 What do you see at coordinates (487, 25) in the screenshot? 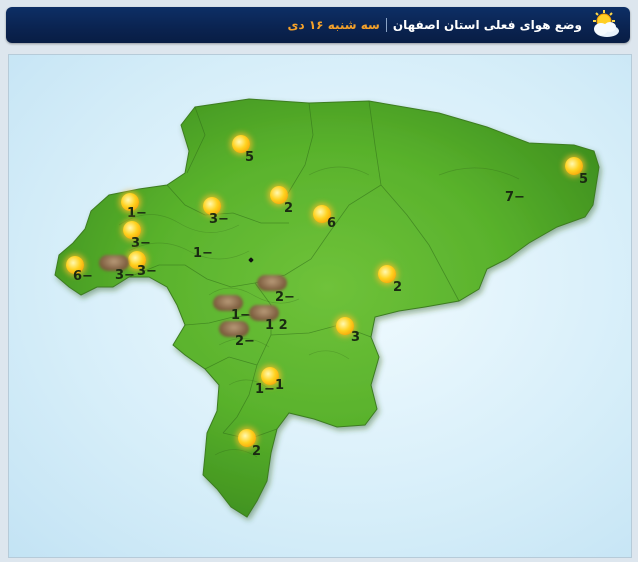
I see `page-title: وضع هوای فعلی استان اصفهان` at bounding box center [487, 25].